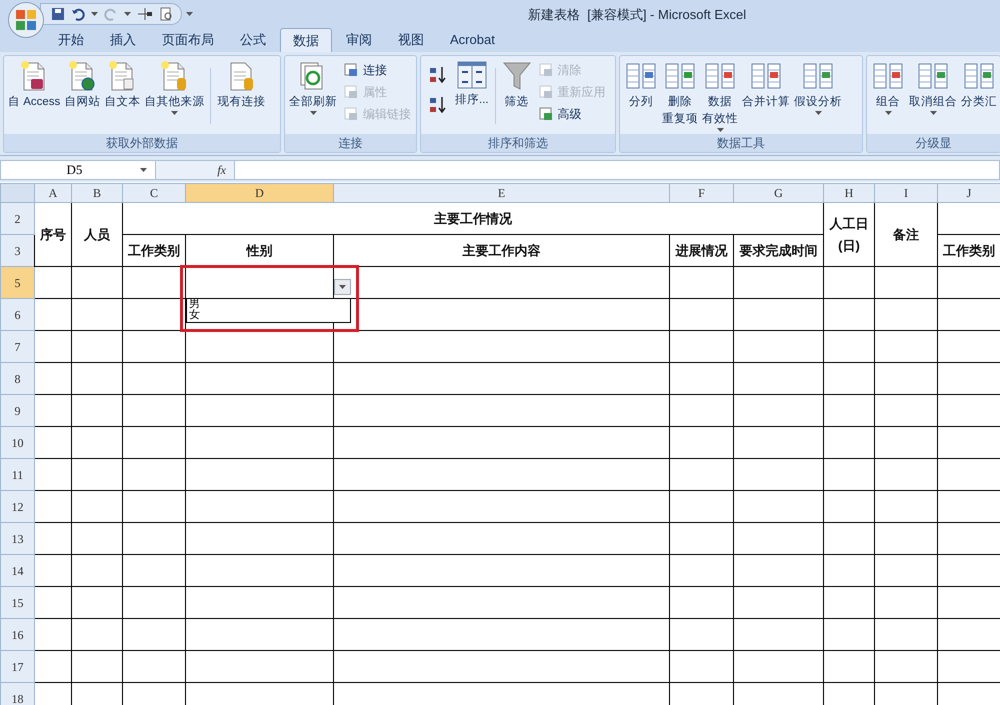  What do you see at coordinates (766, 95) in the screenshot?
I see `ribbon-button: 合并计算` at bounding box center [766, 95].